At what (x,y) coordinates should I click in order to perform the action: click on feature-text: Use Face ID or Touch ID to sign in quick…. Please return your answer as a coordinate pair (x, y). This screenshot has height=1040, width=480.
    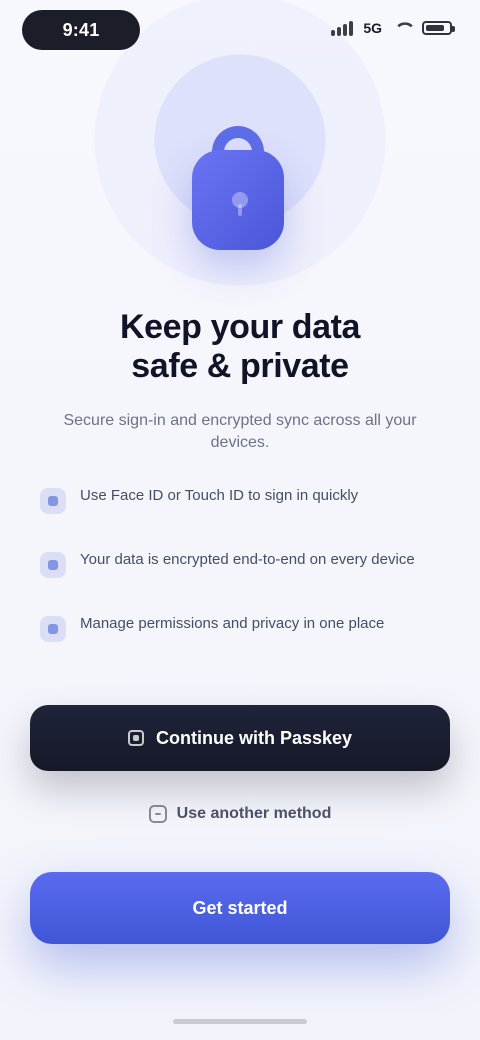
    Looking at the image, I should click on (219, 495).